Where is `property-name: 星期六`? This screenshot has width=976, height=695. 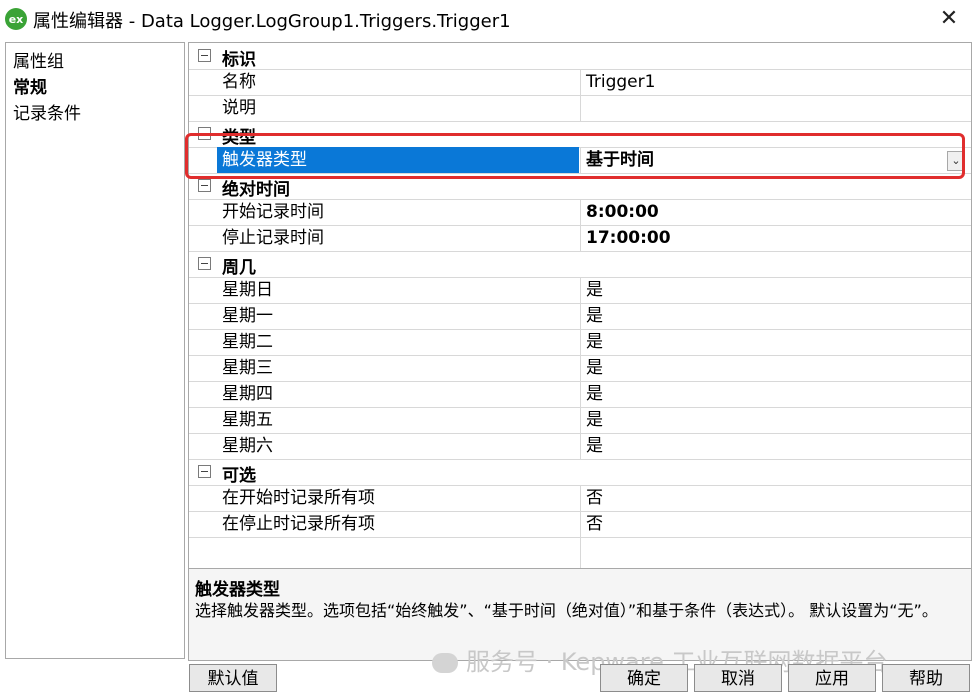
property-name: 星期六 is located at coordinates (247, 446).